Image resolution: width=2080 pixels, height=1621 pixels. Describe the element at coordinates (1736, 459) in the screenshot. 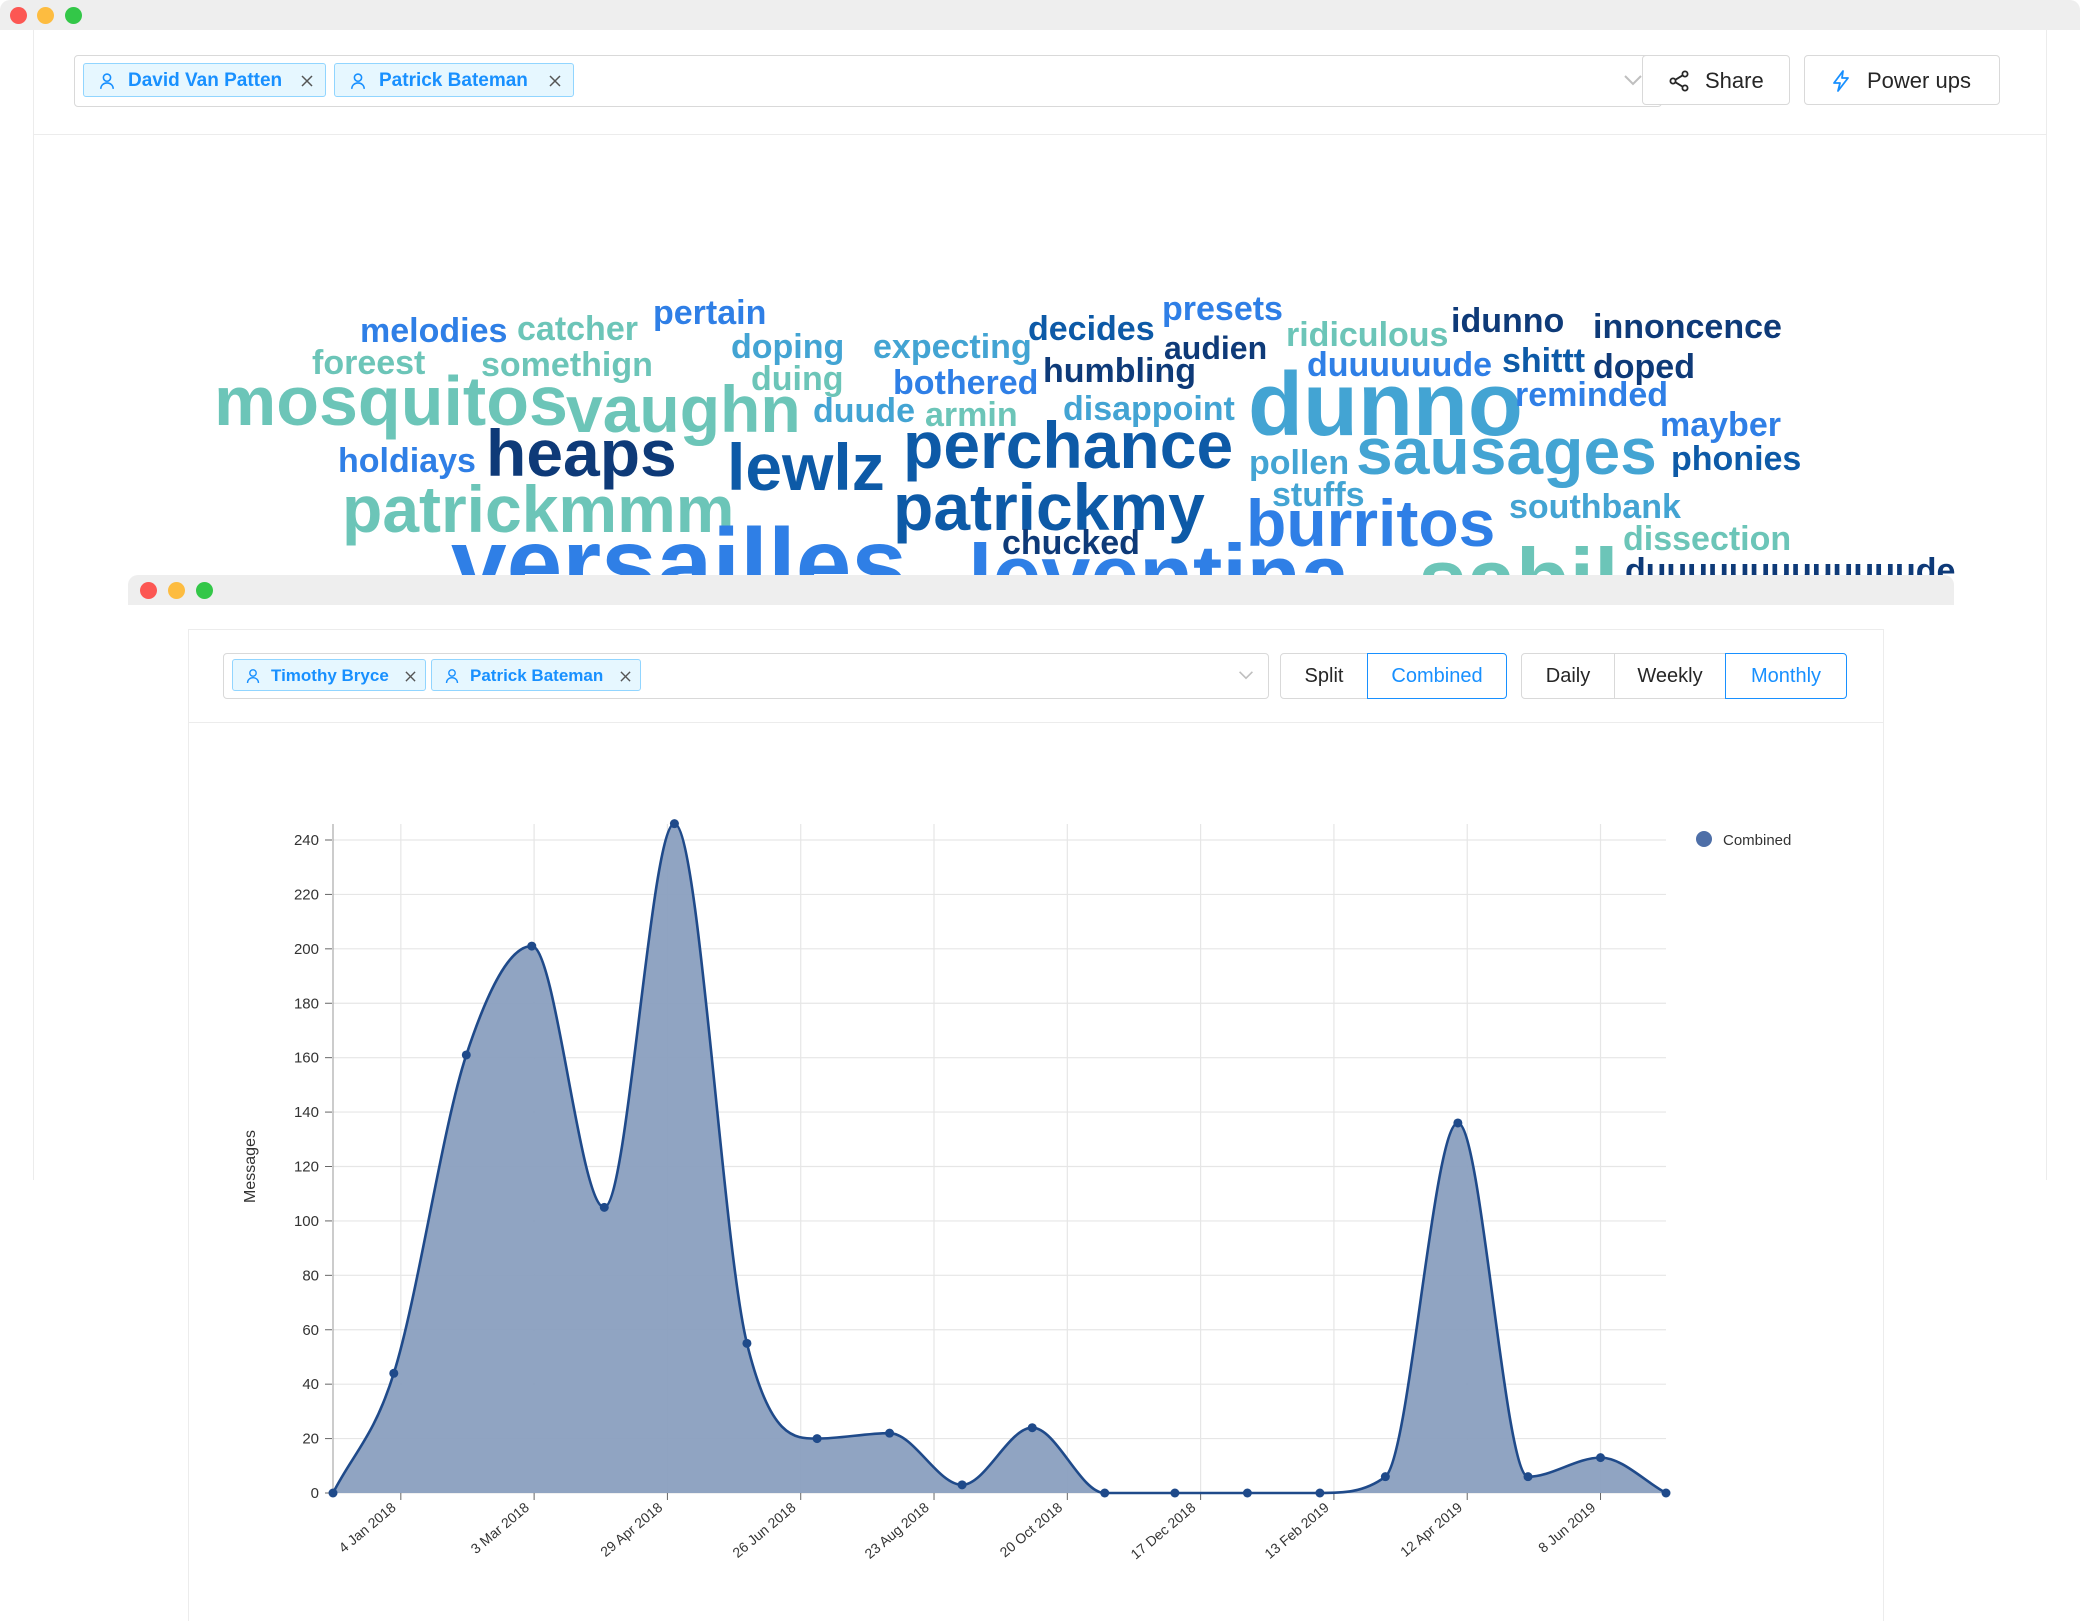

I see `word-cloud-word: phonies` at that location.